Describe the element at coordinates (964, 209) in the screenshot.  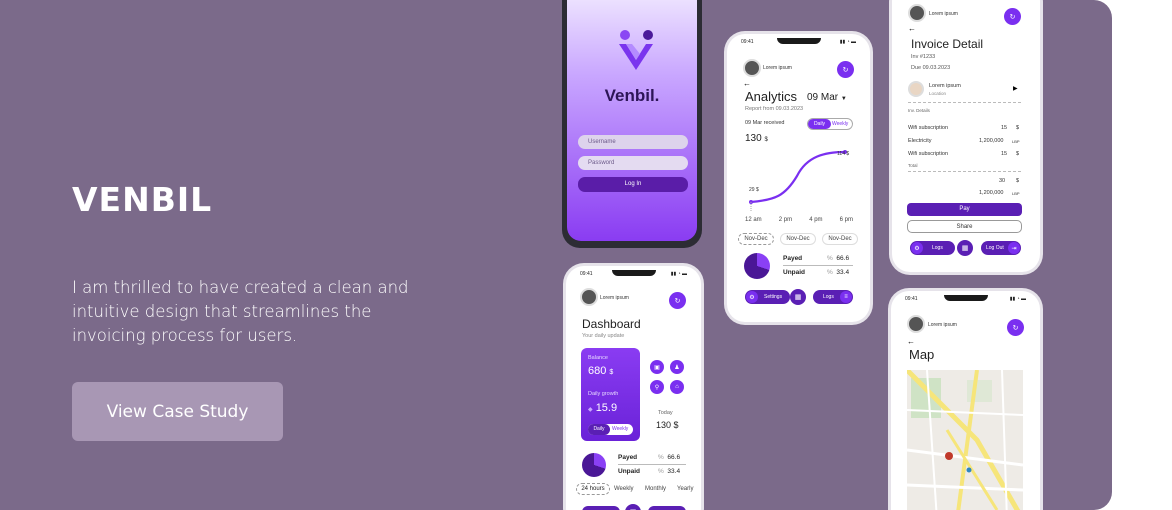
I see `pay-button: Pay` at that location.